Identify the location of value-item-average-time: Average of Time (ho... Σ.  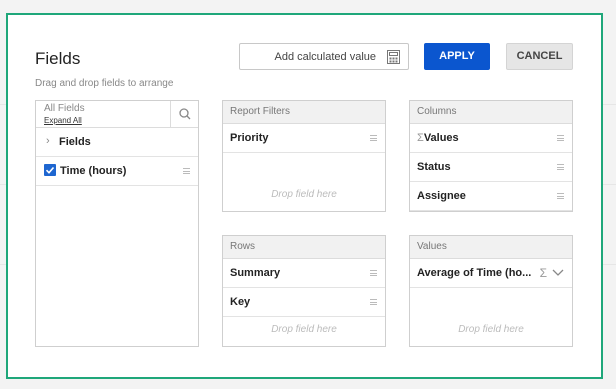
(491, 273).